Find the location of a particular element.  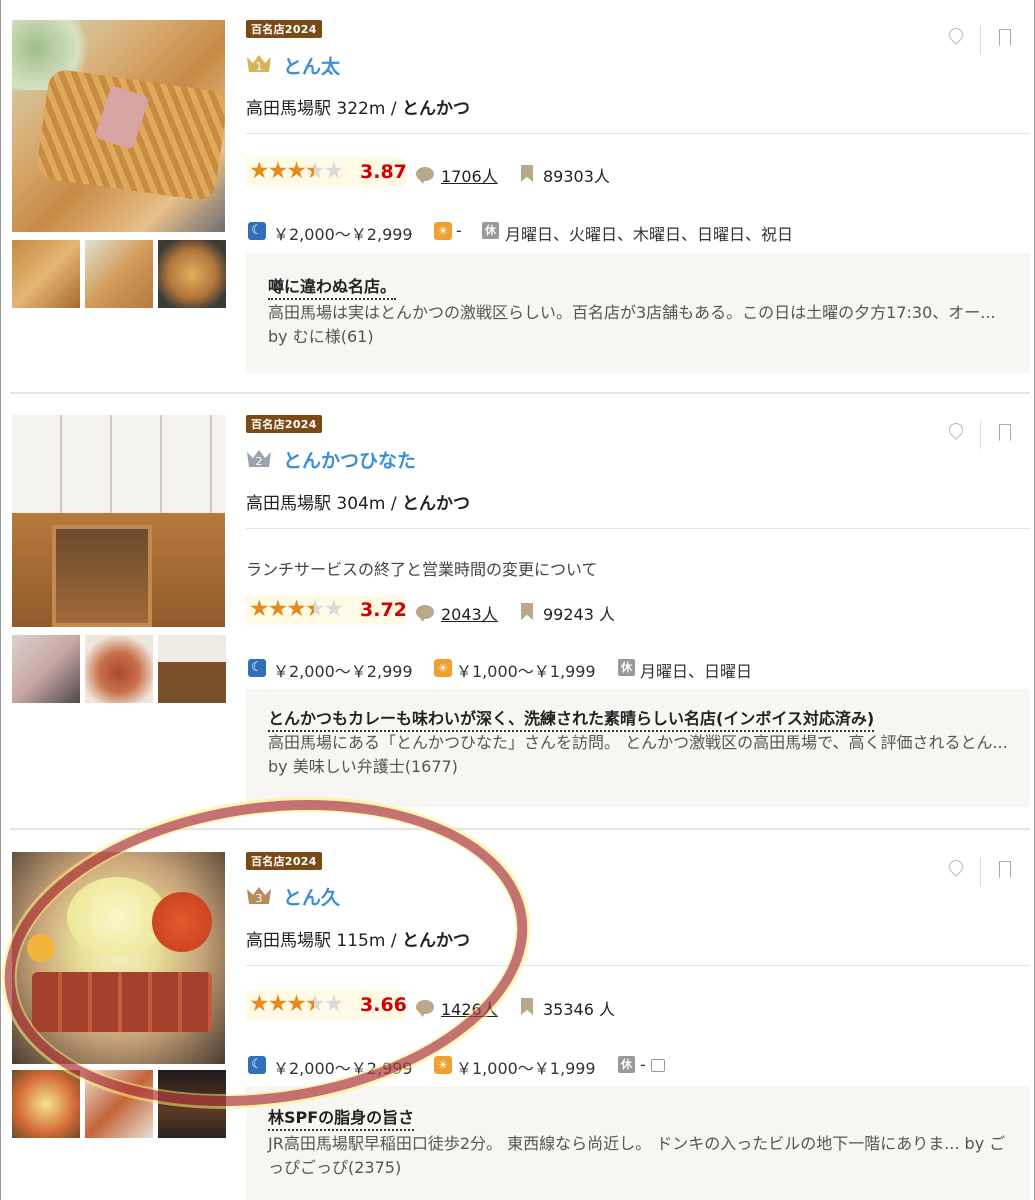

location-genre: 高田馬場駅 115m / とんかつ is located at coordinates (358, 938).